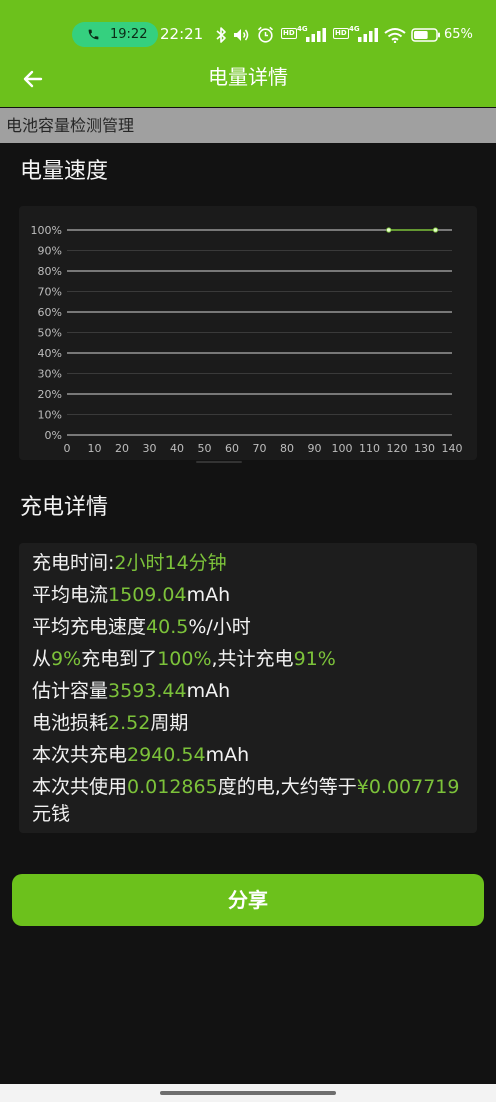 This screenshot has width=496, height=1102. What do you see at coordinates (50, 353) in the screenshot?
I see `y-tick-label: 40%` at bounding box center [50, 353].